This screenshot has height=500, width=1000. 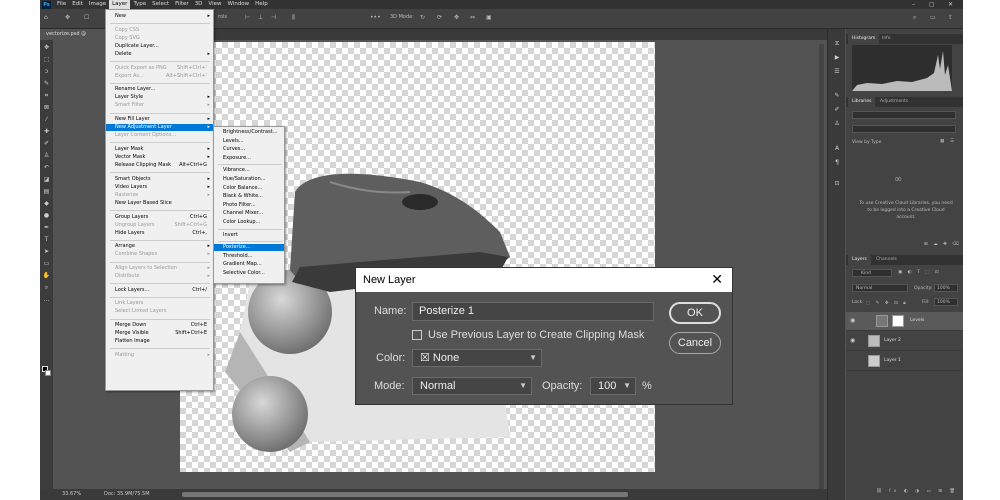 I want to click on menu-item-distribute: Distribute ▸, so click(x=159, y=276).